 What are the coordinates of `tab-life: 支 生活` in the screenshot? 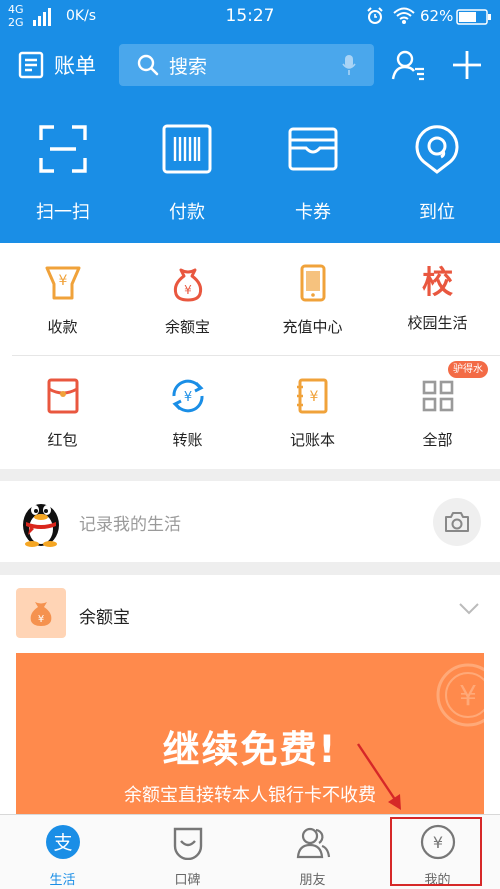 It's located at (62, 852).